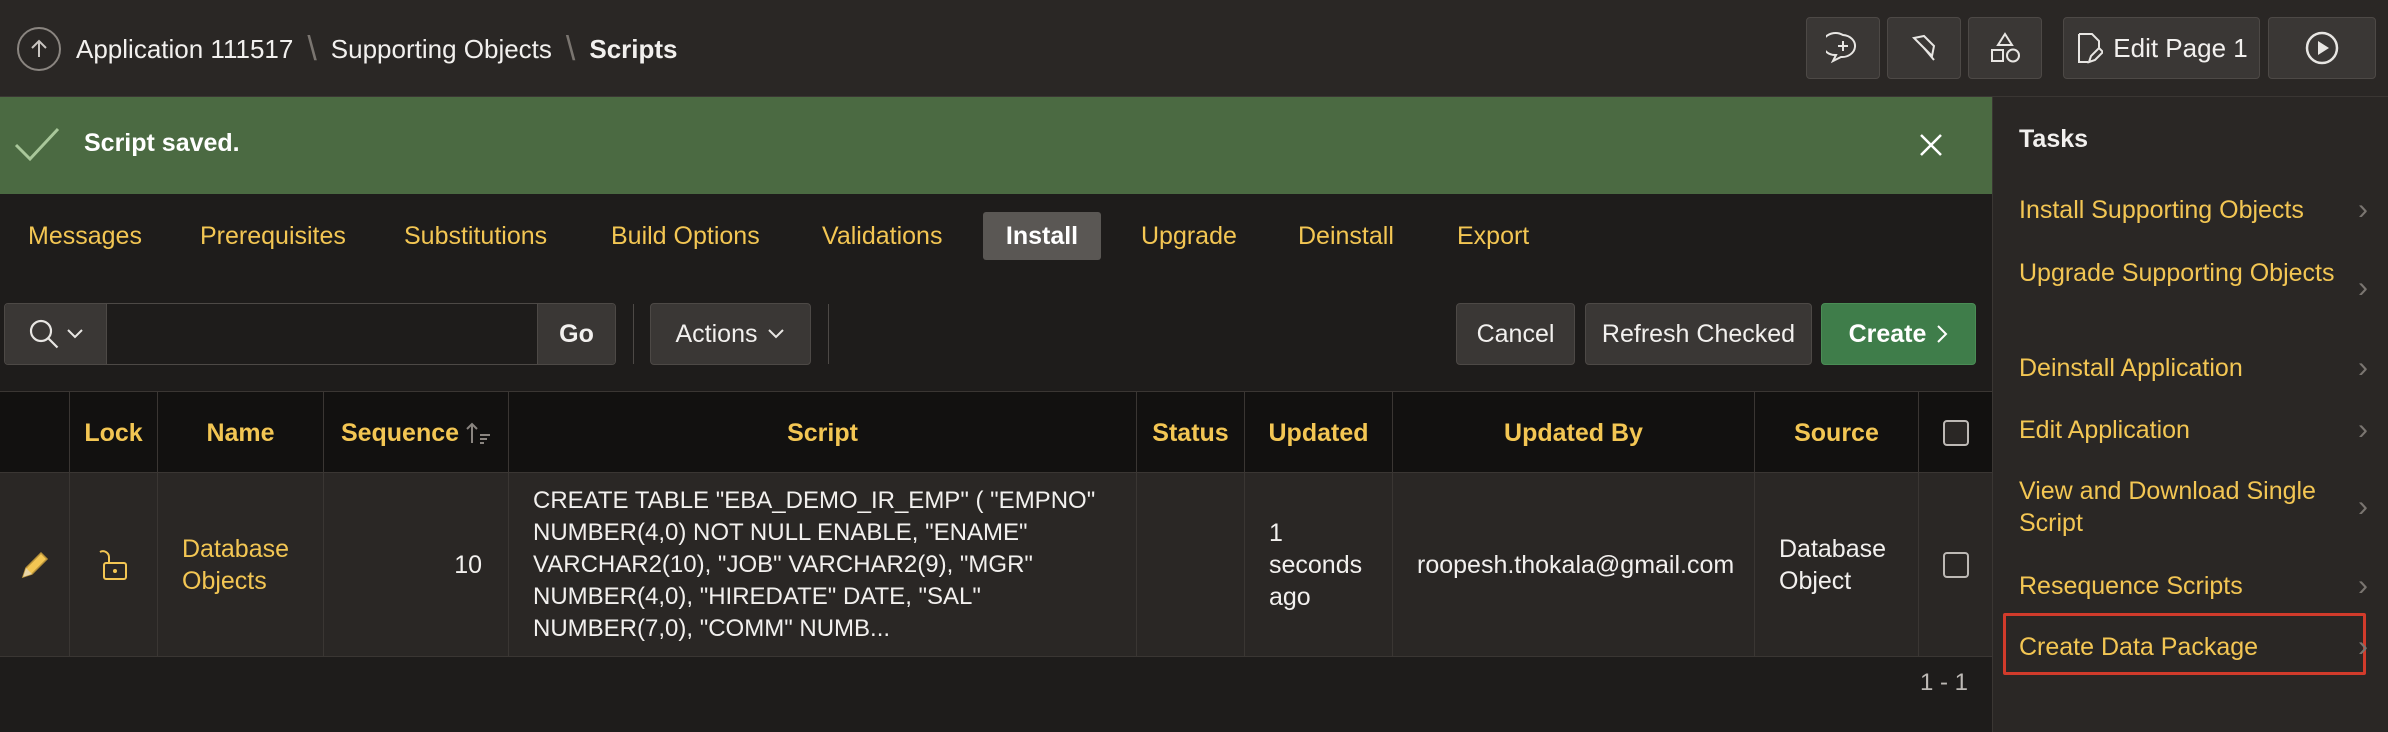 The width and height of the screenshot is (2388, 732). Describe the element at coordinates (2054, 139) in the screenshot. I see `tasks-title: Tasks` at that location.